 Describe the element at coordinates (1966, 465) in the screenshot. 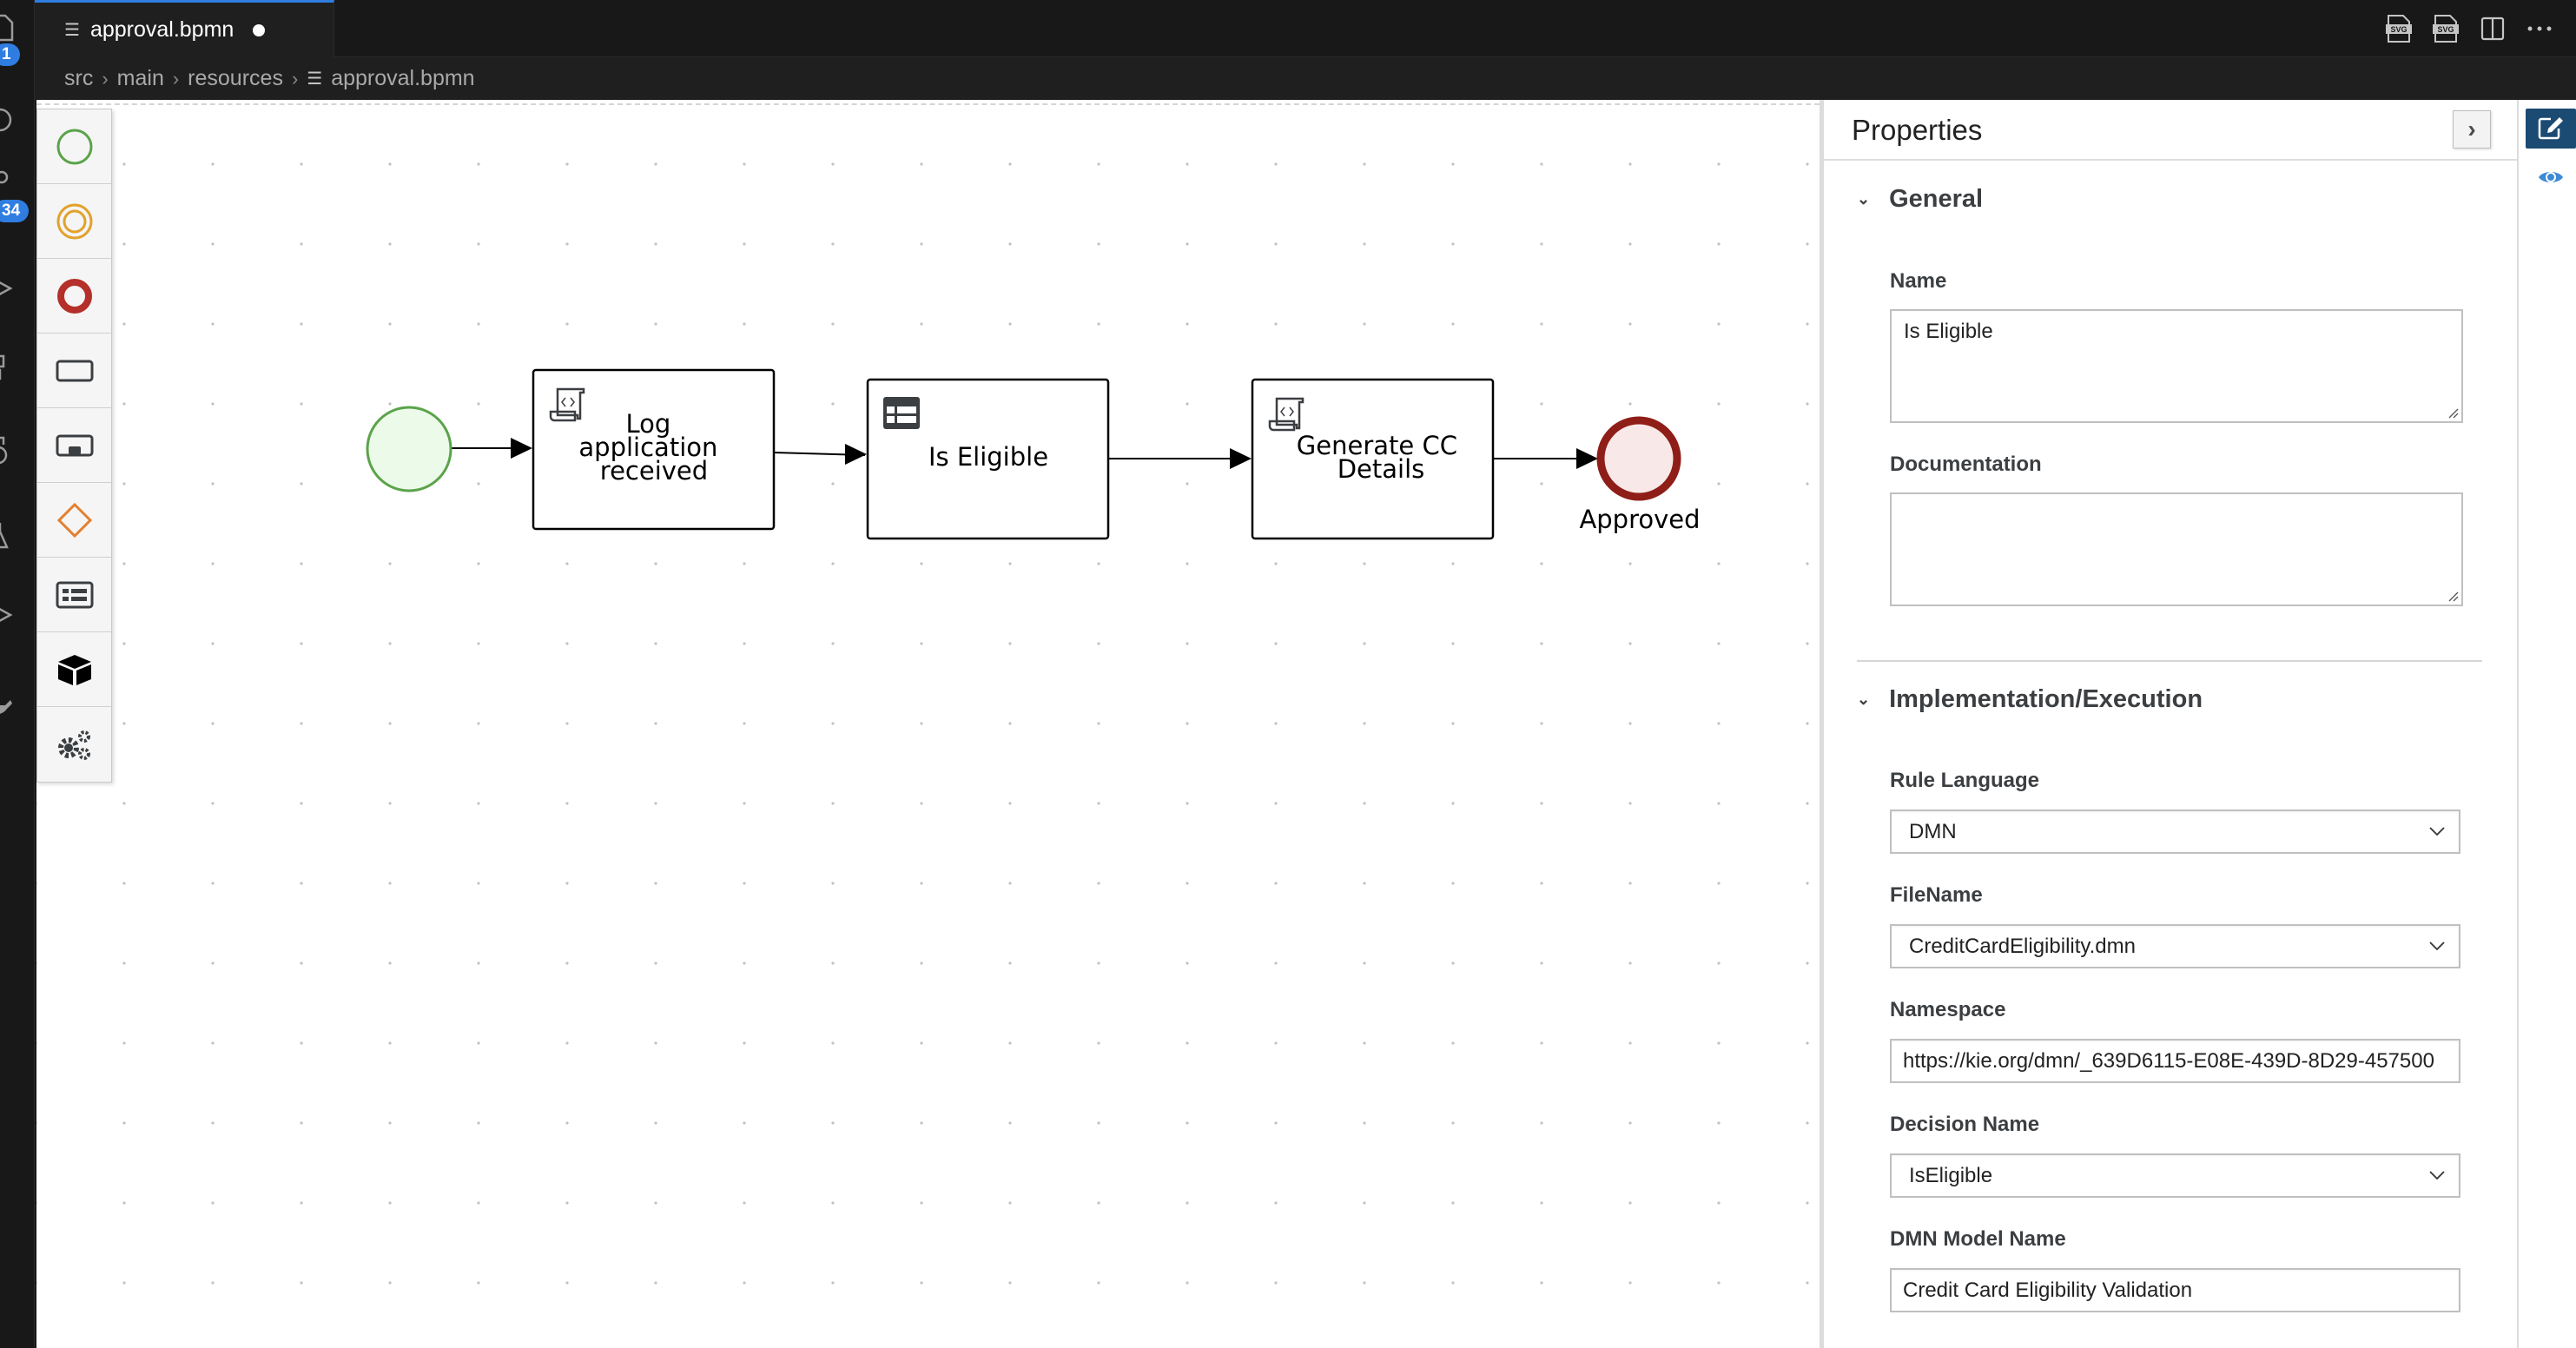

I see `documentation-label: Documentation` at that location.